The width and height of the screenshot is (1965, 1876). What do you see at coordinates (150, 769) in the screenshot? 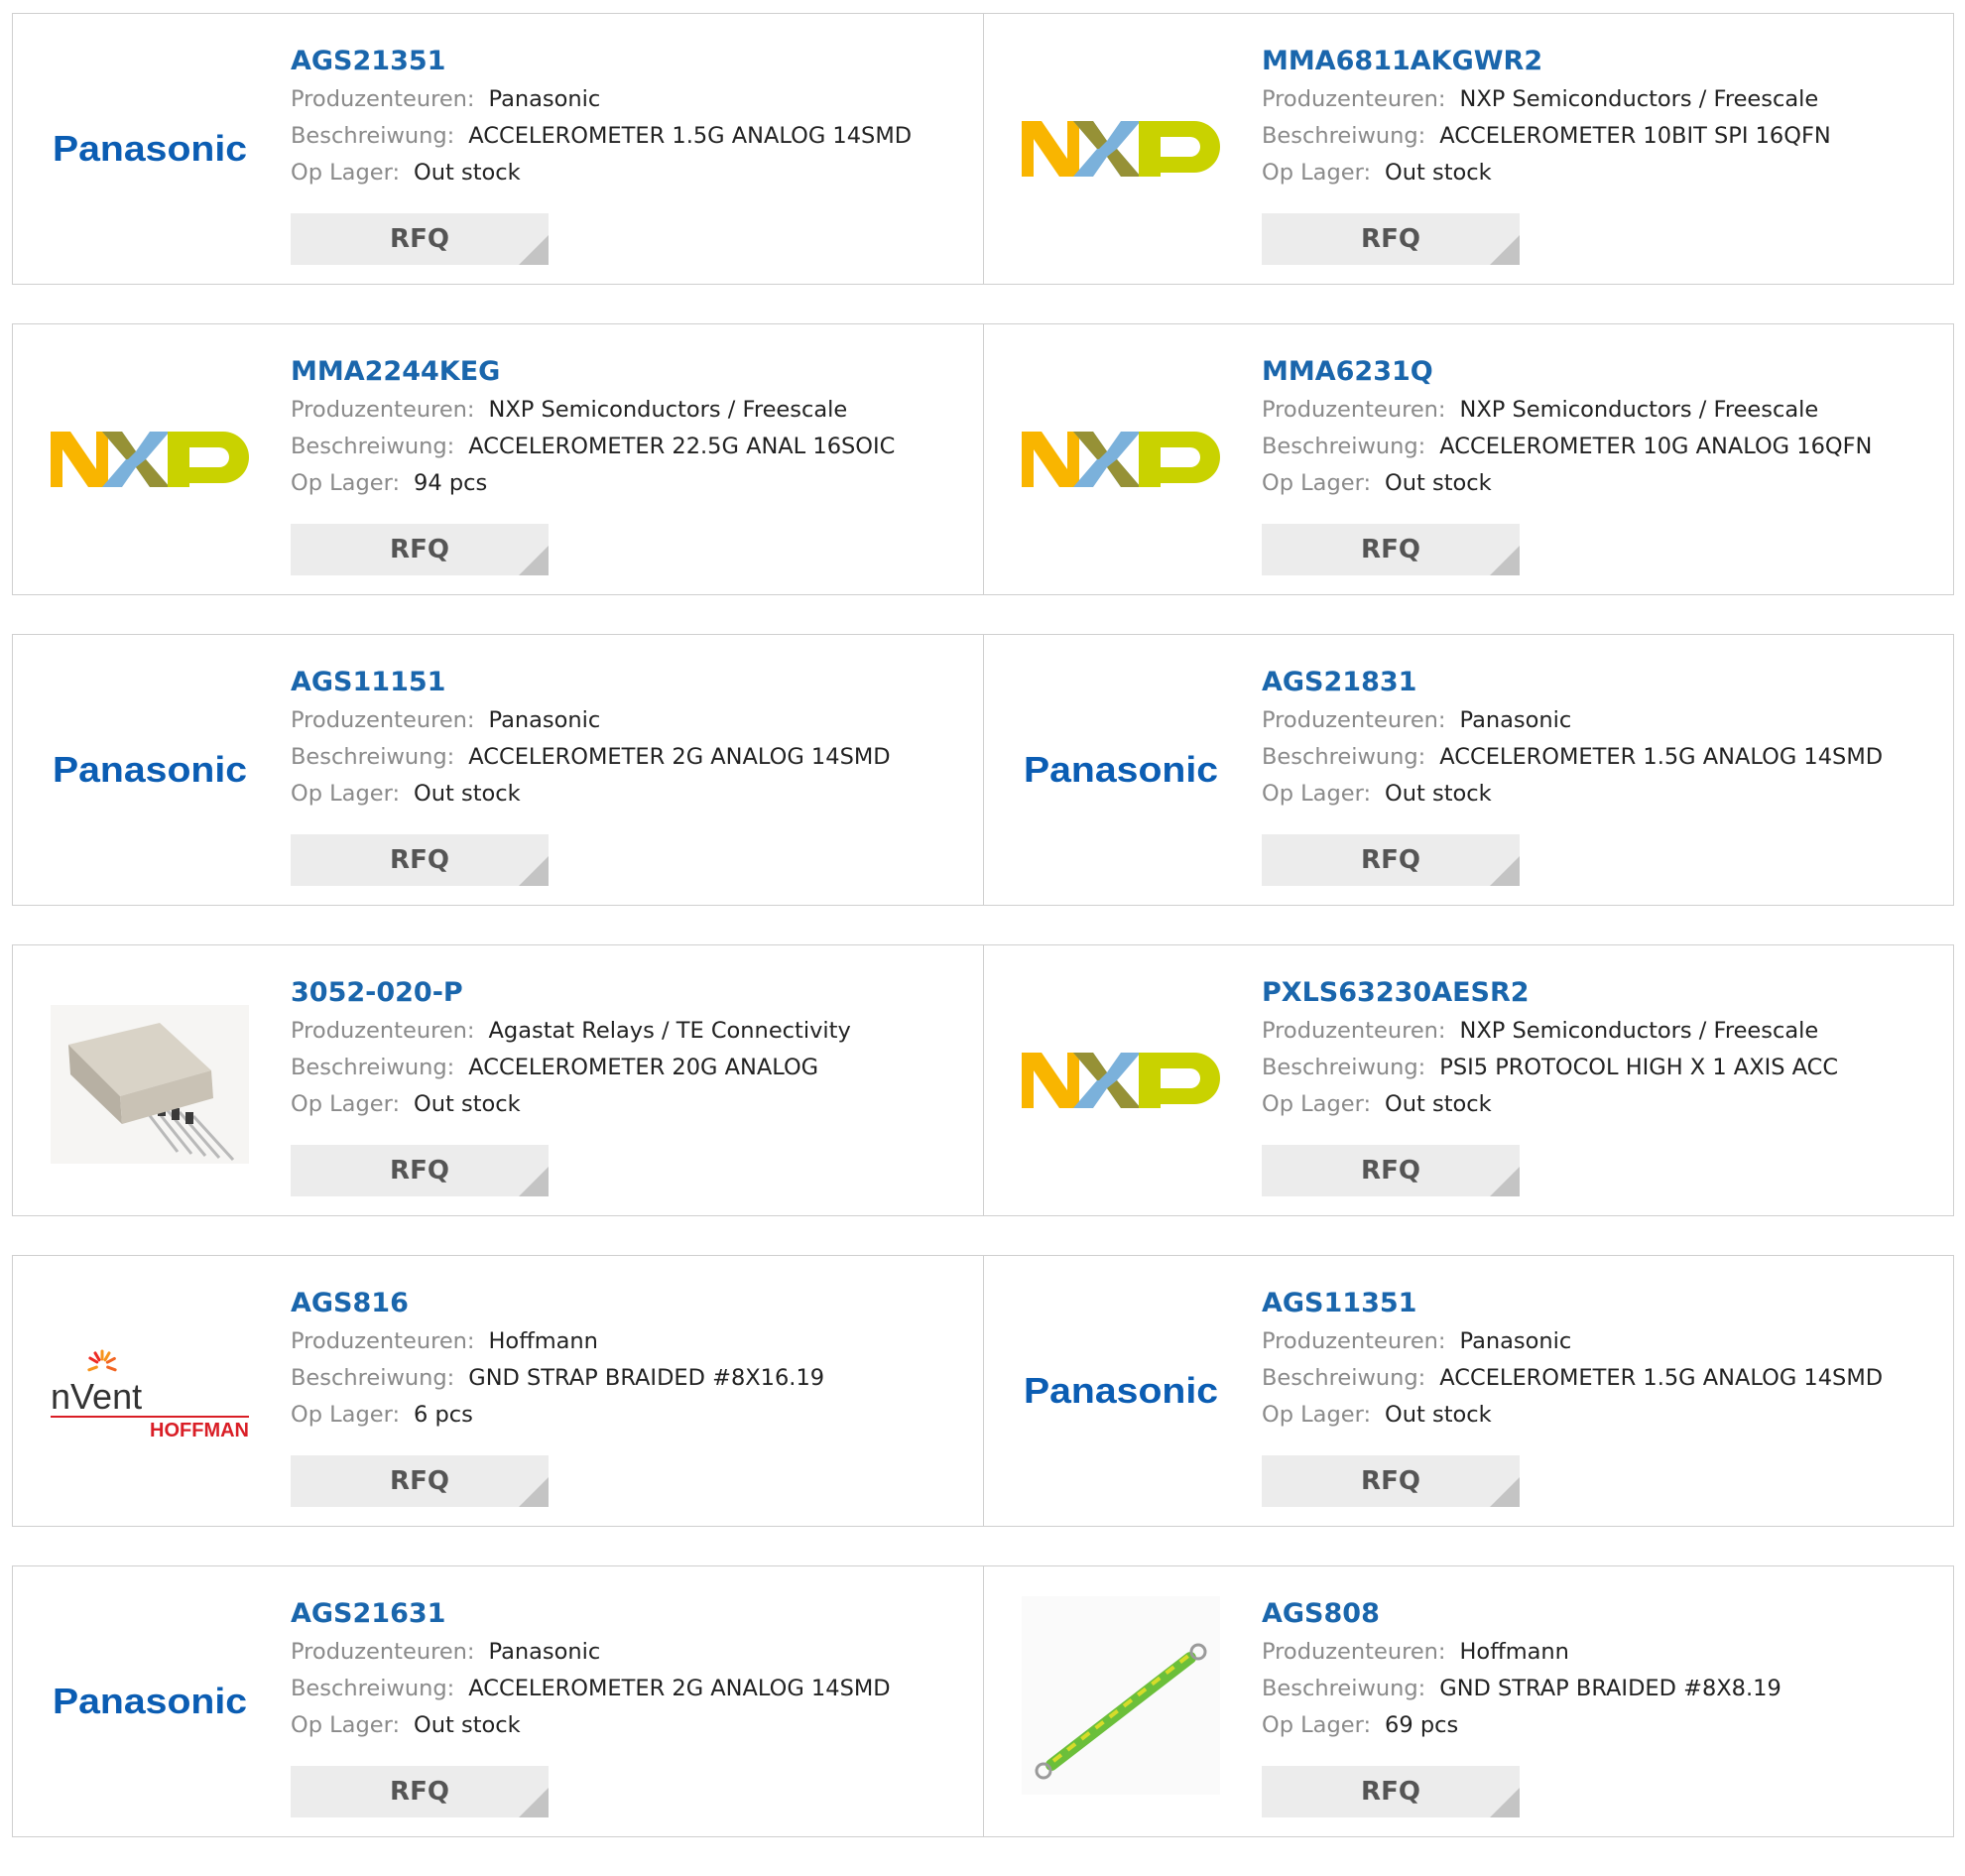
I see `panasonic-logo-text: Panasonic` at bounding box center [150, 769].